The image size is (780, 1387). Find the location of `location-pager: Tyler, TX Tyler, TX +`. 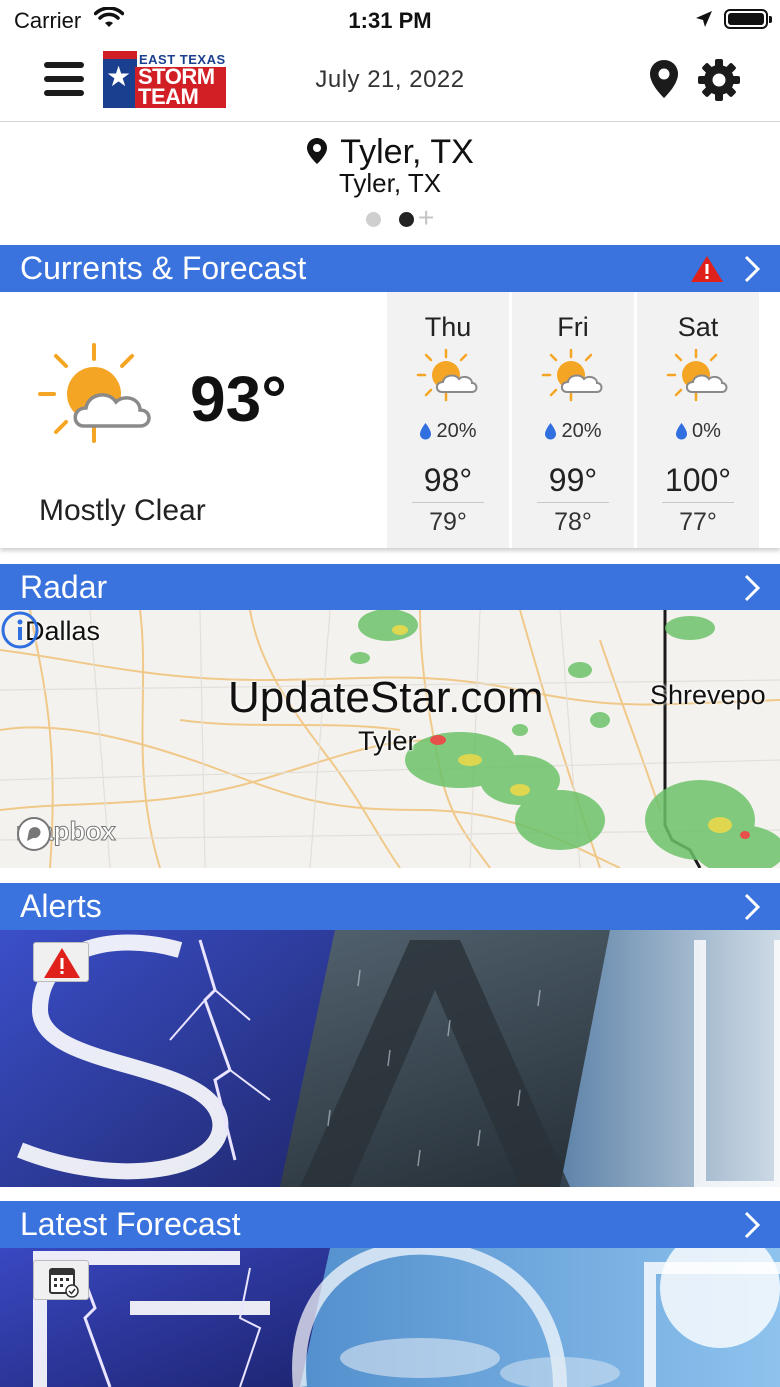

location-pager: Tyler, TX Tyler, TX + is located at coordinates (390, 184).